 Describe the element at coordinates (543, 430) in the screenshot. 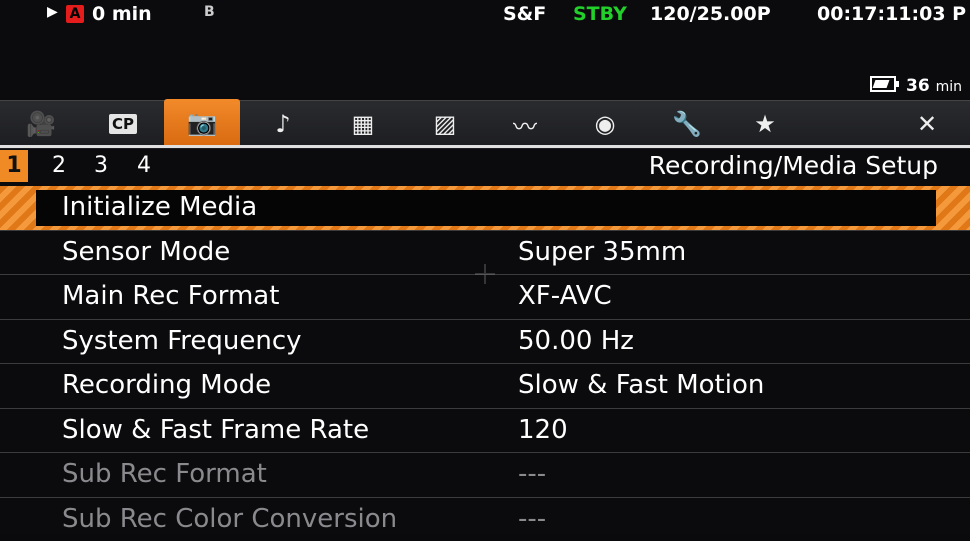

I see `menu-item-value: 120` at that location.